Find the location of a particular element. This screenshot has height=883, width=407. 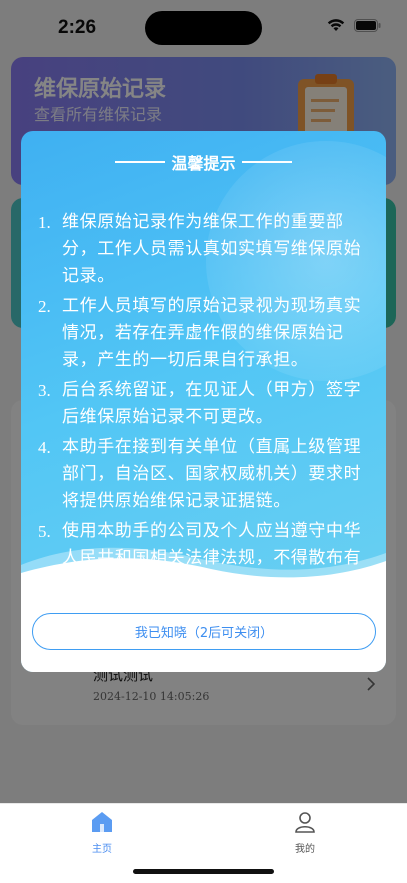

notice-number: 4. is located at coordinates (44, 447).